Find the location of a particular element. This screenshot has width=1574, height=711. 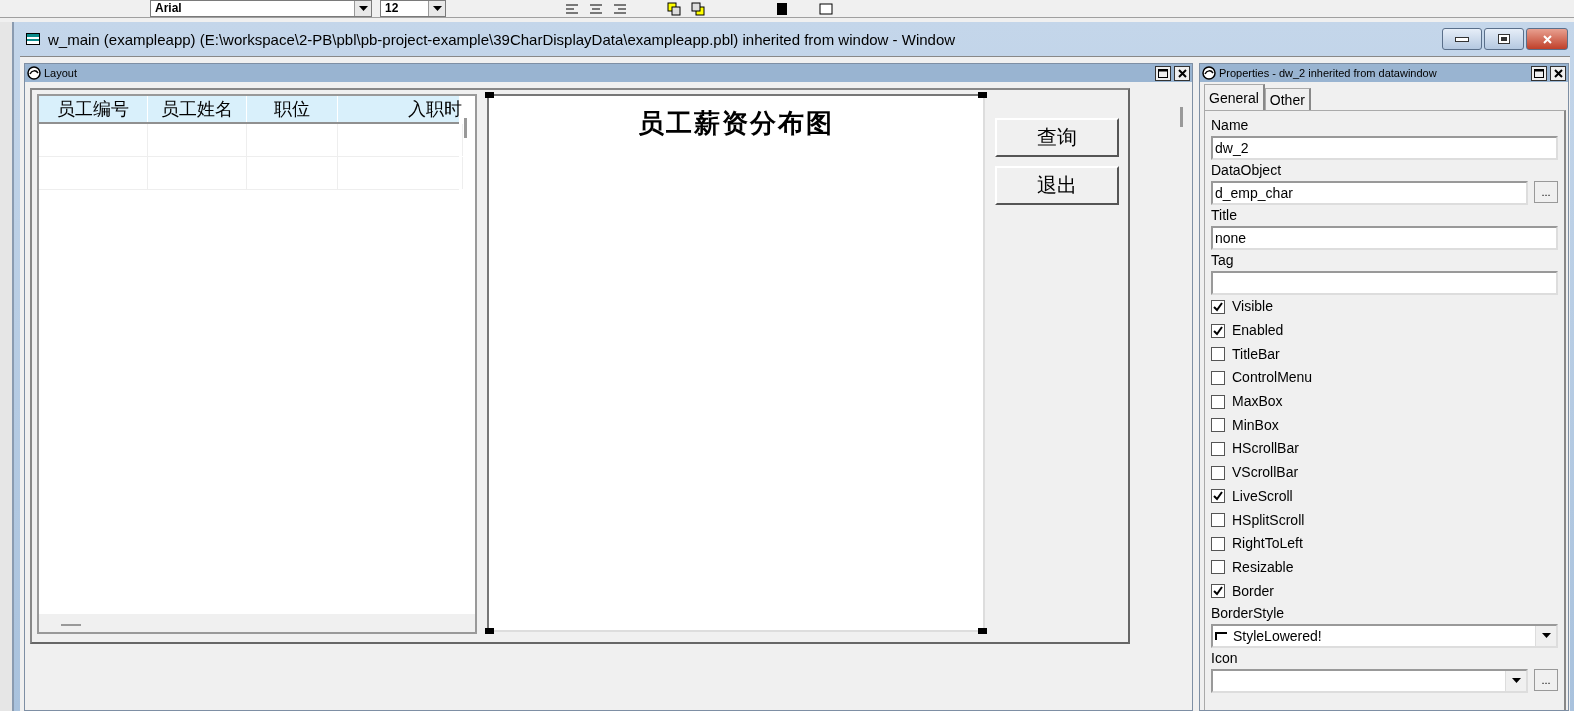

restore-icon is located at coordinates (1504, 39).